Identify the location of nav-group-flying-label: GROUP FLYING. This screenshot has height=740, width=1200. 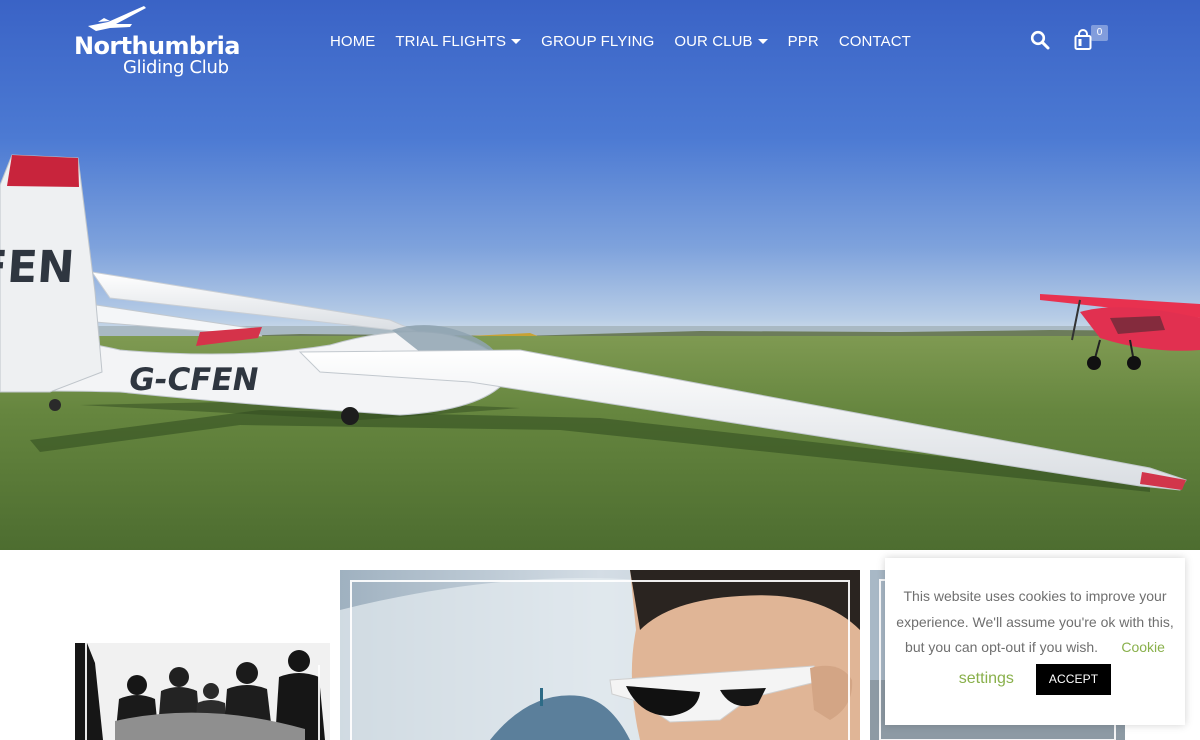
(598, 41).